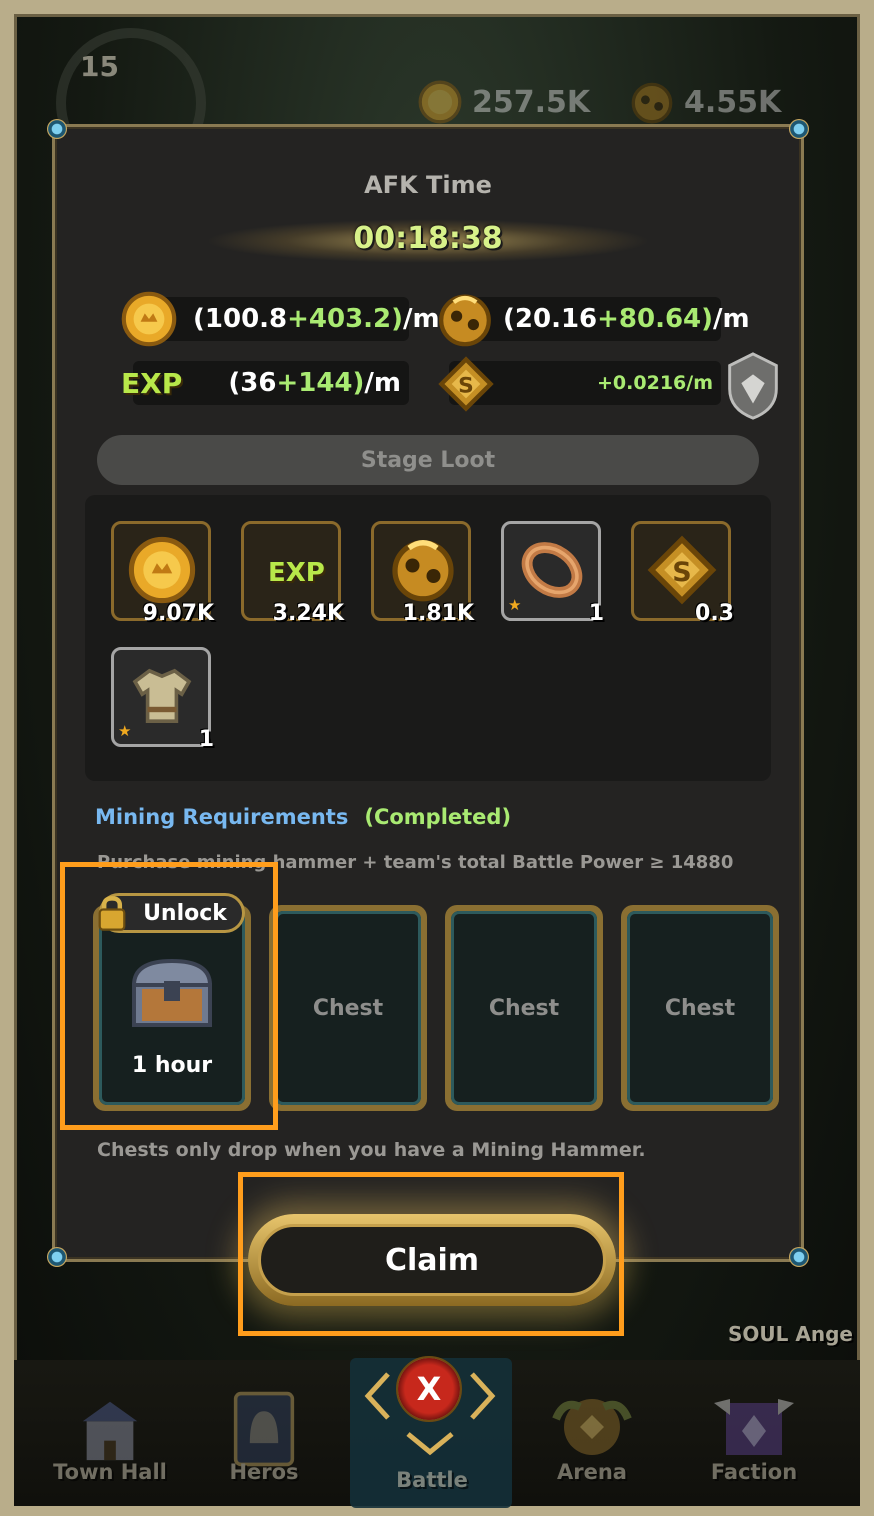 The width and height of the screenshot is (874, 1516). What do you see at coordinates (429, 1389) in the screenshot?
I see `close-button: X` at bounding box center [429, 1389].